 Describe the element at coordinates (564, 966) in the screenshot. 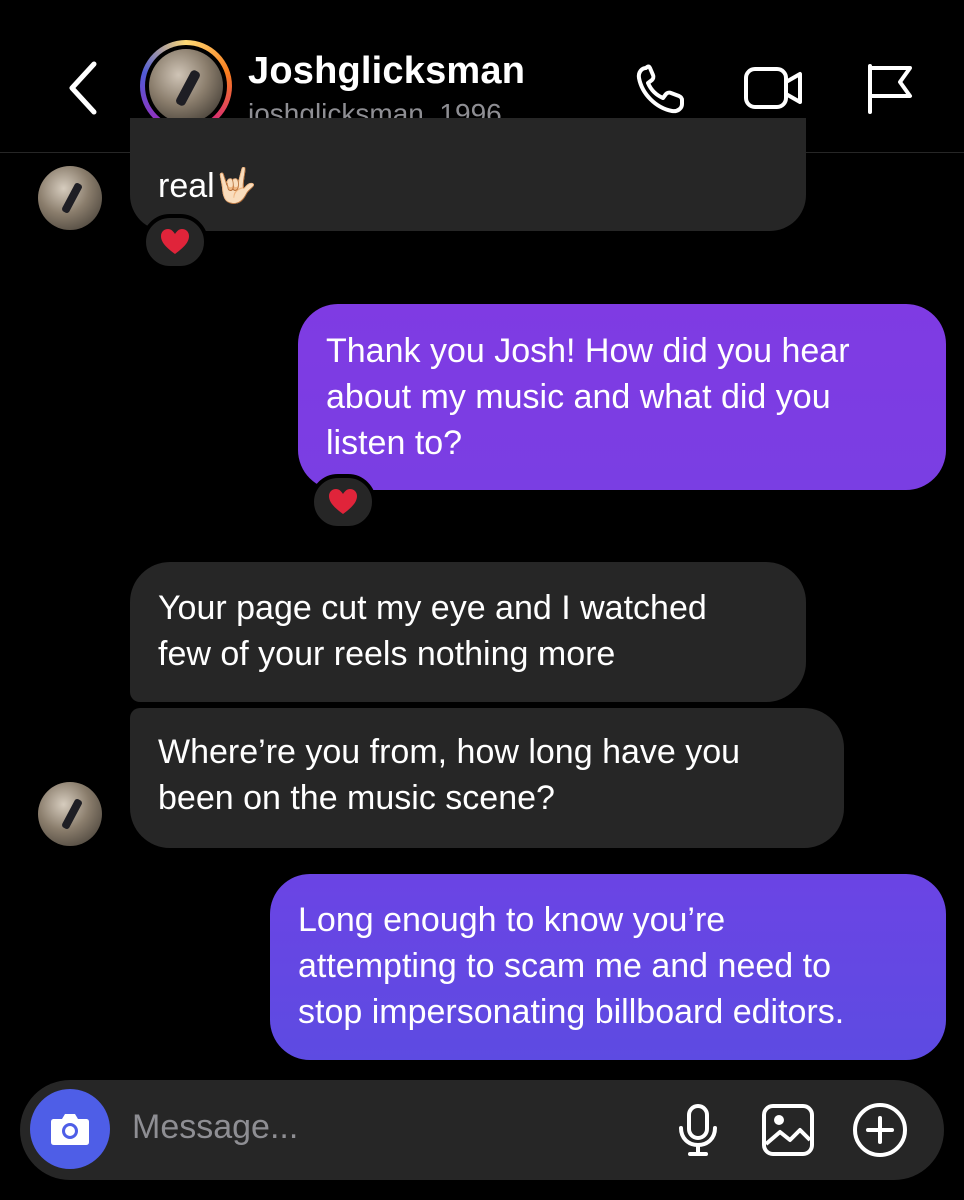

I see `message-line: attempting to scam me and need to` at that location.